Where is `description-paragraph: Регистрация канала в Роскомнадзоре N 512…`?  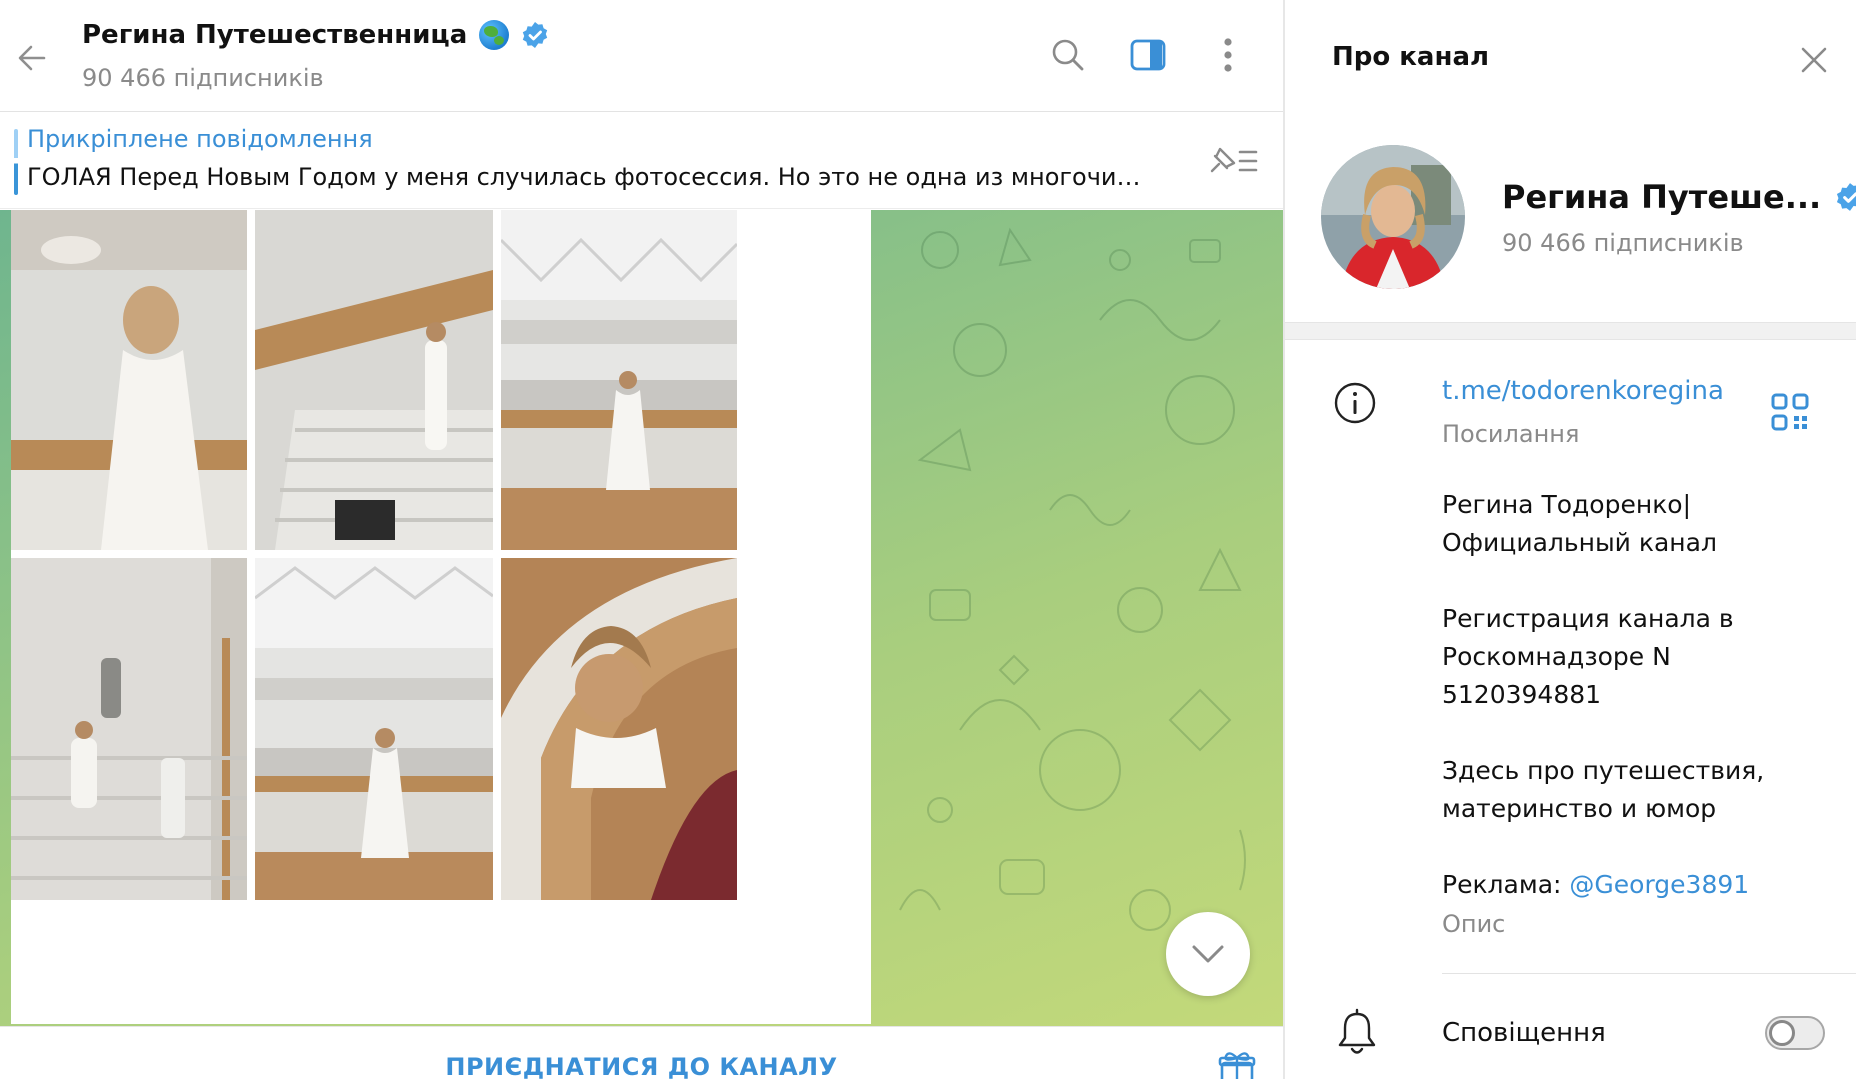
description-paragraph: Регистрация канала в Роскомнадзоре N 512… is located at coordinates (1632, 657).